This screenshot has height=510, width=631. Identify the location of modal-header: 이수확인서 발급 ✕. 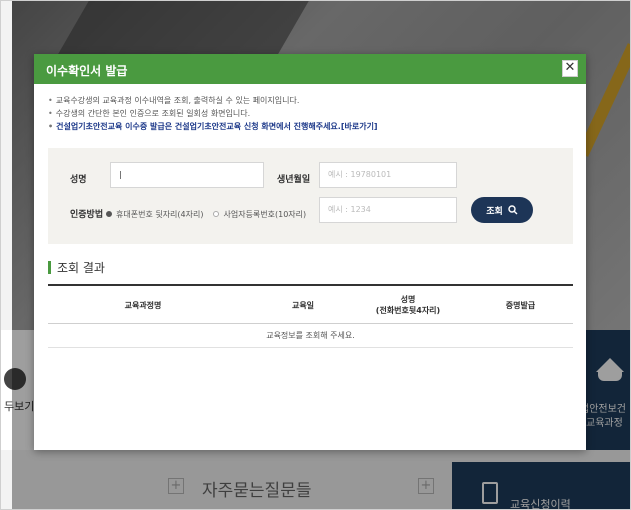
(310, 69).